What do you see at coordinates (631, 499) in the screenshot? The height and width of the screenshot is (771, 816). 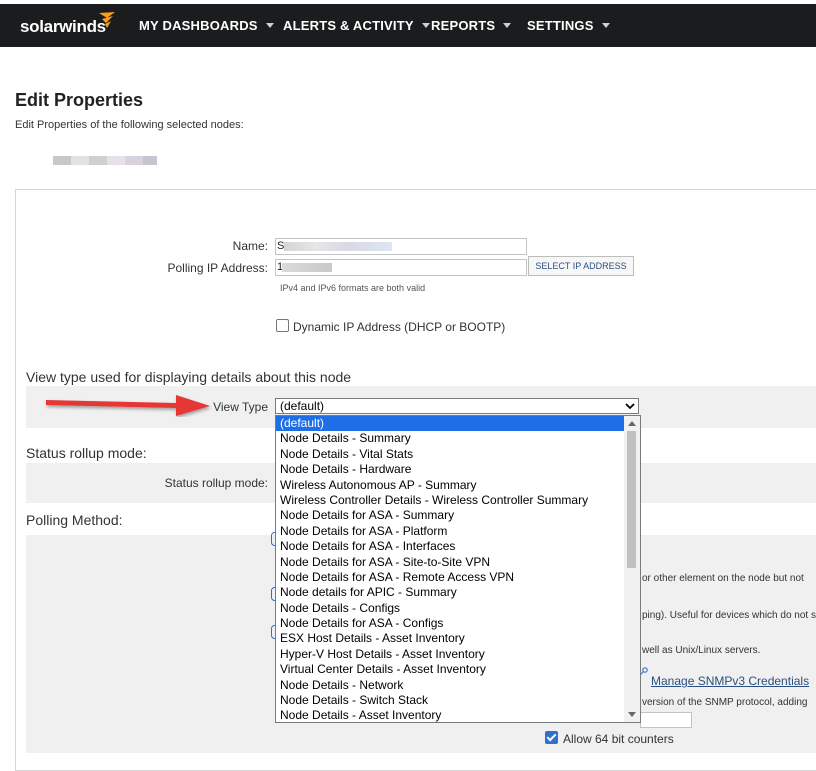 I see `scrollbar-thumb` at bounding box center [631, 499].